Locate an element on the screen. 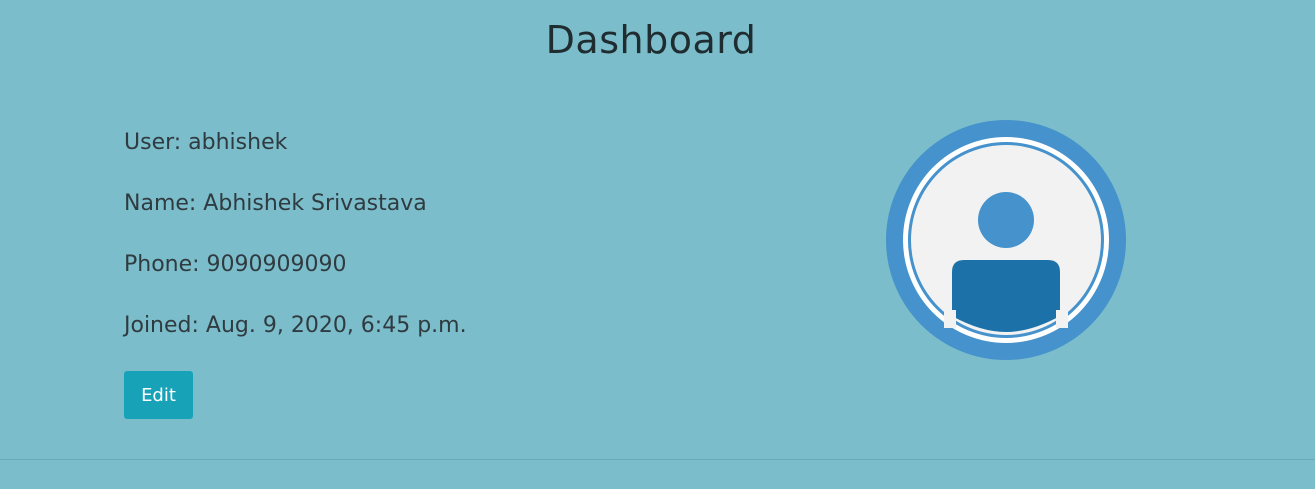 This screenshot has width=1315, height=489. joined-field: Joined: Aug. 9, 2020, 6:45 p.m. is located at coordinates (295, 325).